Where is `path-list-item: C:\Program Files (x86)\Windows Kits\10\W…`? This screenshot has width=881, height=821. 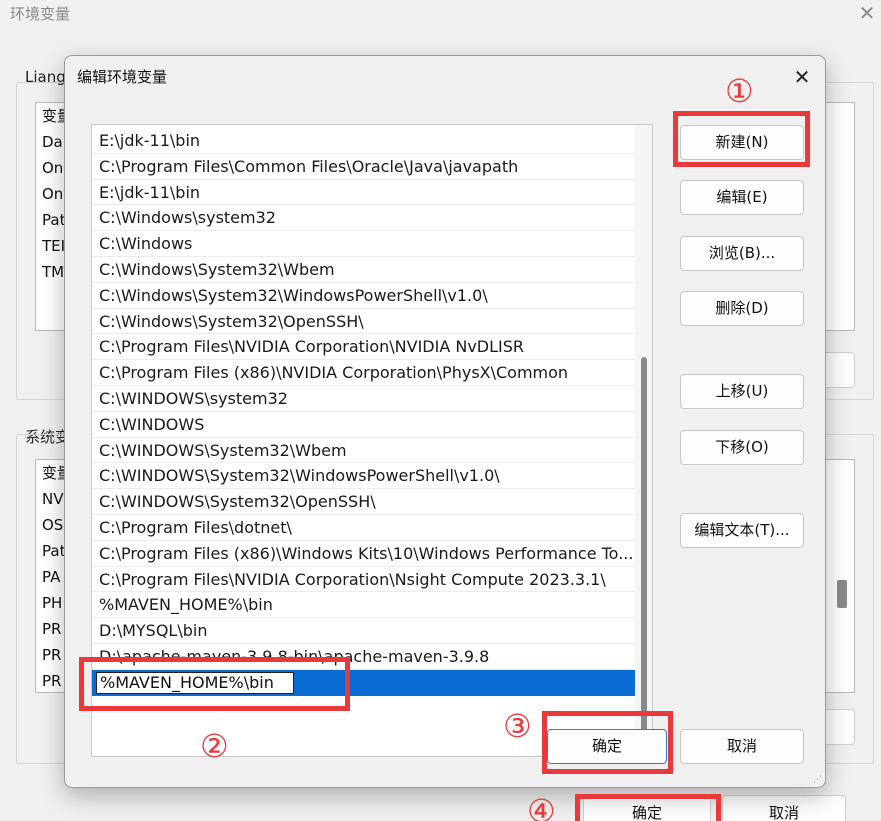
path-list-item: C:\Program Files (x86)\Windows Kits\10\W… is located at coordinates (363, 554).